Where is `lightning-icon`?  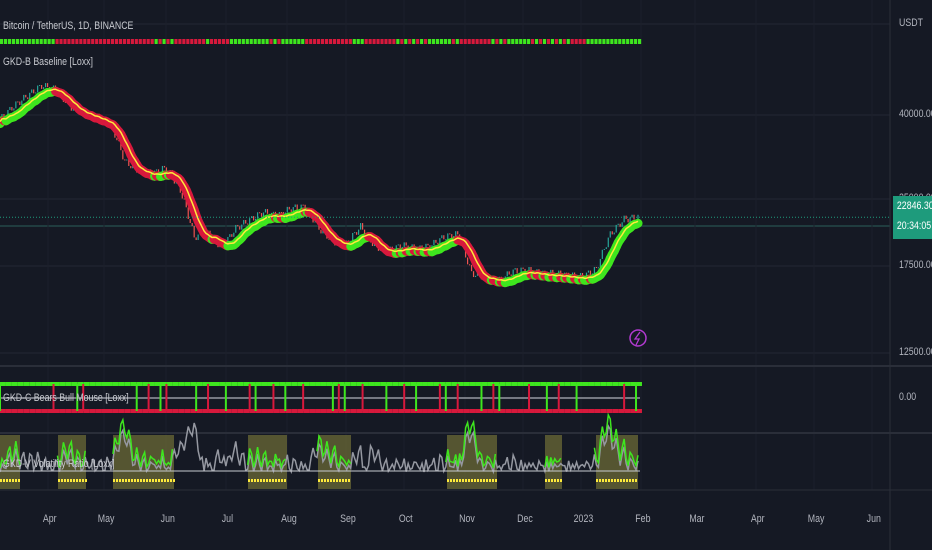 lightning-icon is located at coordinates (637, 338).